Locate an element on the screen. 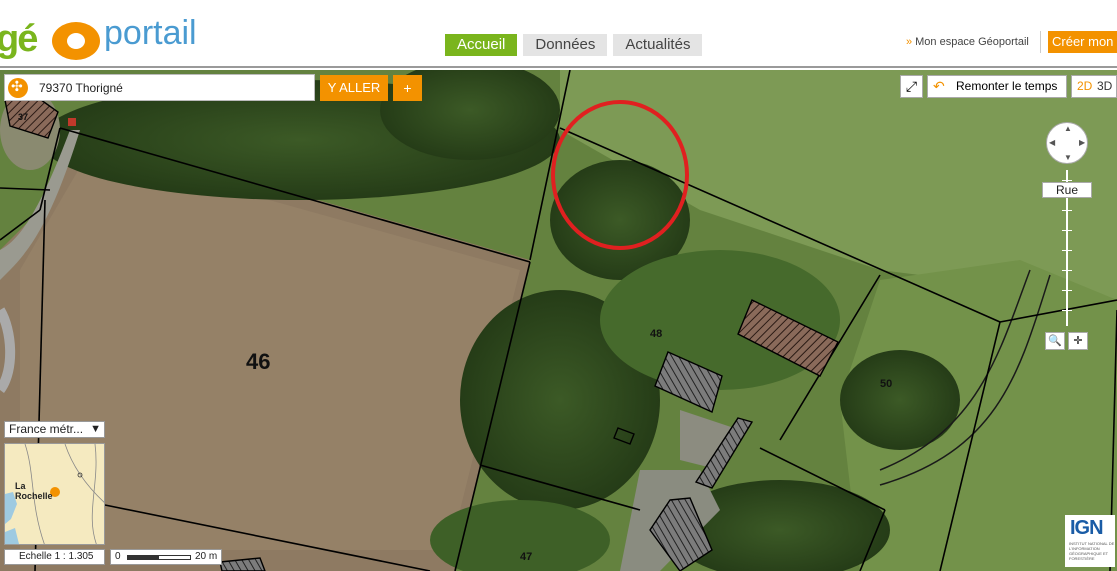 The image size is (1117, 571). parcel-label-37: 37 is located at coordinates (23, 117).